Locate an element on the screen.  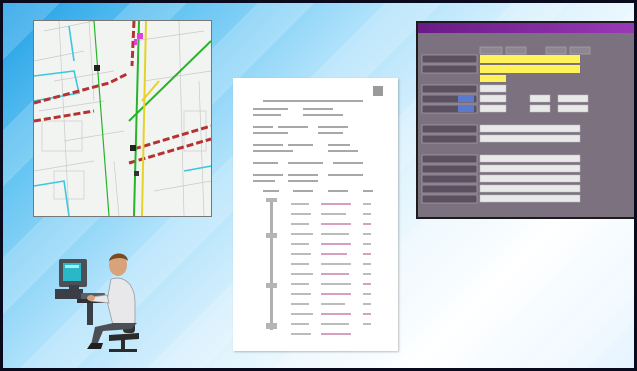
form-titlebar is located at coordinates (526, 28).